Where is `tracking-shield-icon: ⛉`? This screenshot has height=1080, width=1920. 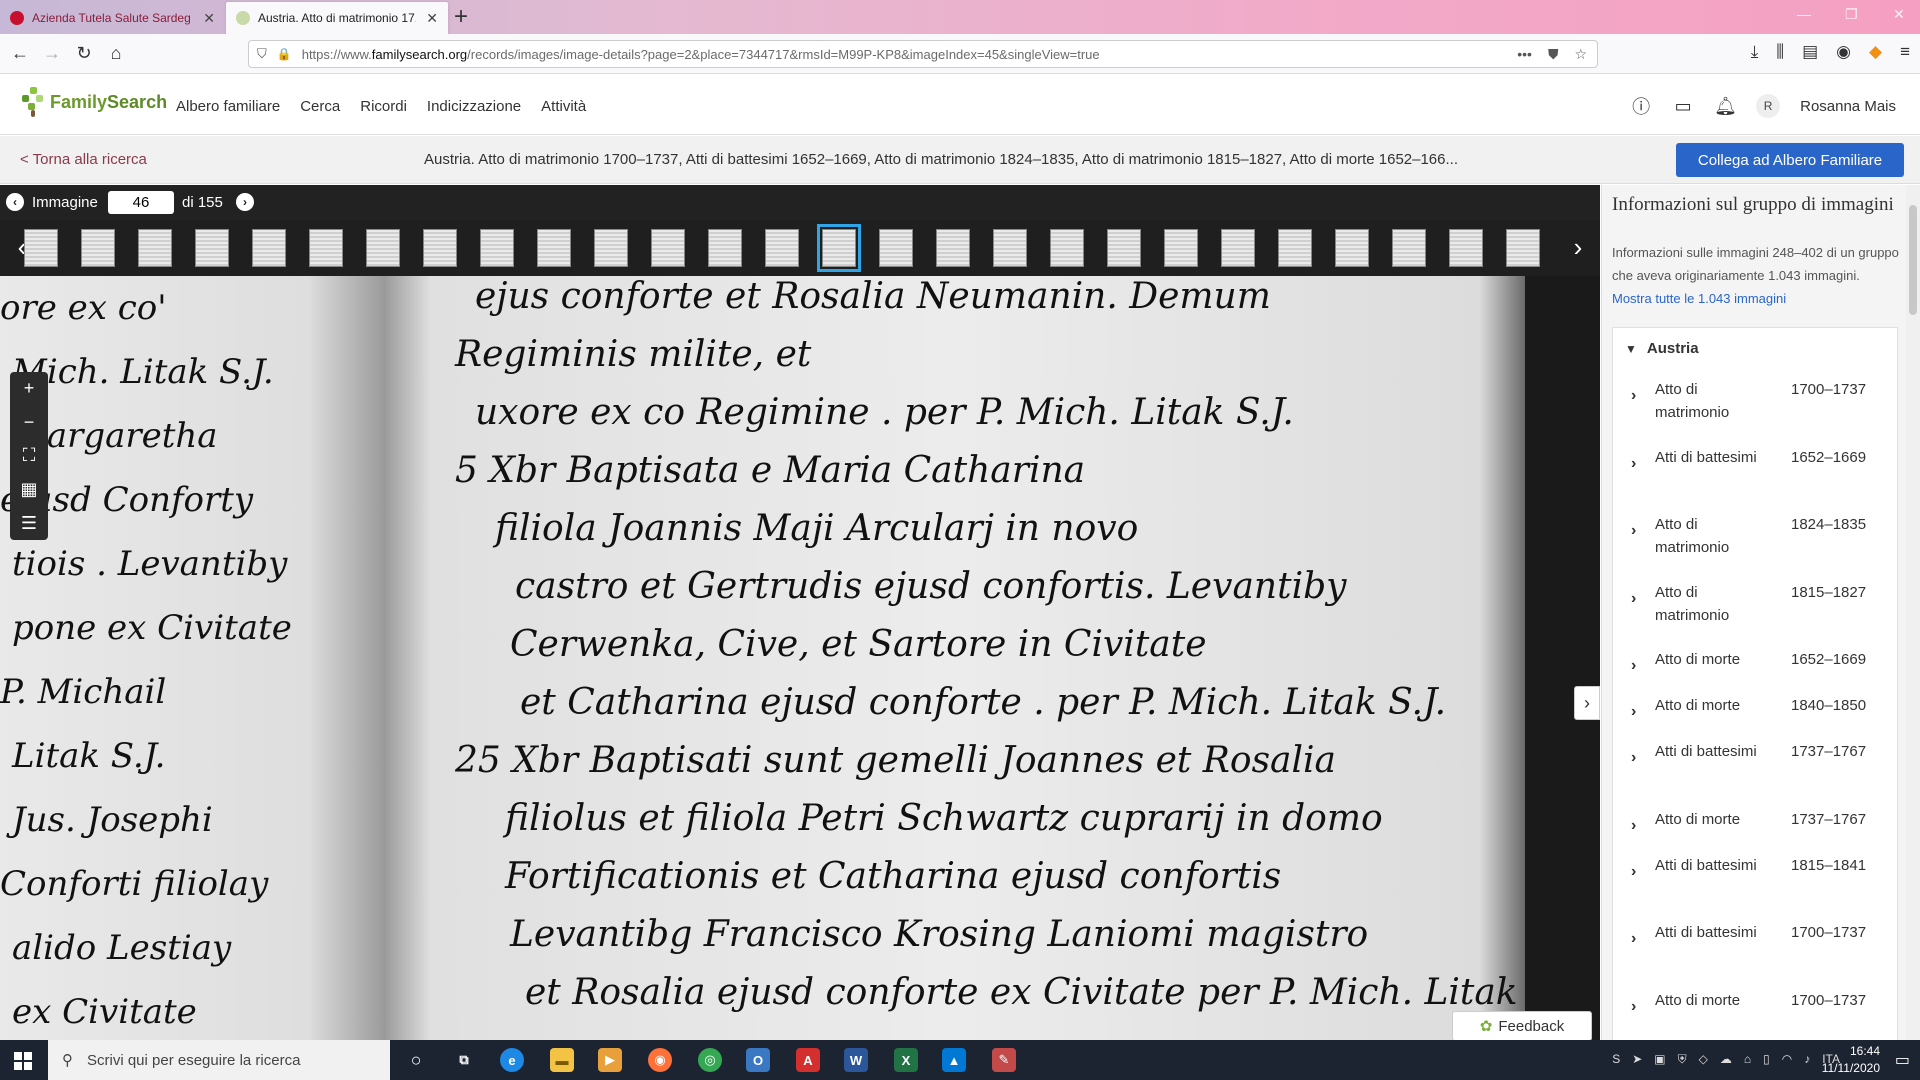 tracking-shield-icon: ⛉ is located at coordinates (262, 54).